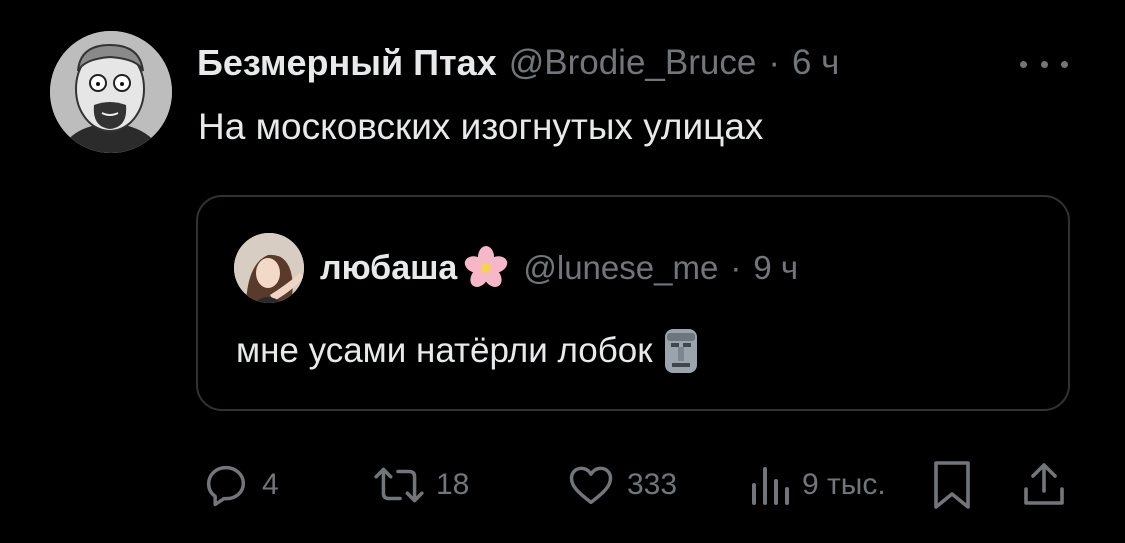 This screenshot has width=1125, height=543. I want to click on quoted-author-name: любаша, so click(388, 268).